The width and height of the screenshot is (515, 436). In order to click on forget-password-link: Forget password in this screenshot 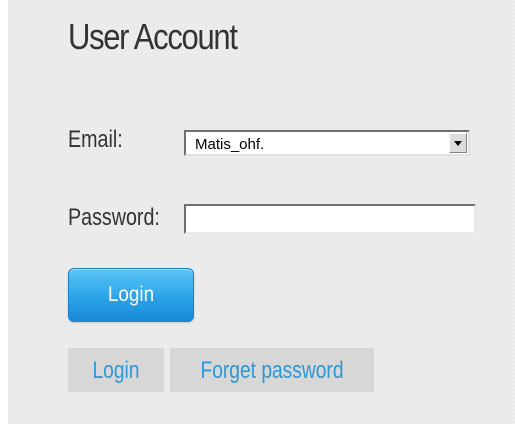, I will do `click(272, 370)`.